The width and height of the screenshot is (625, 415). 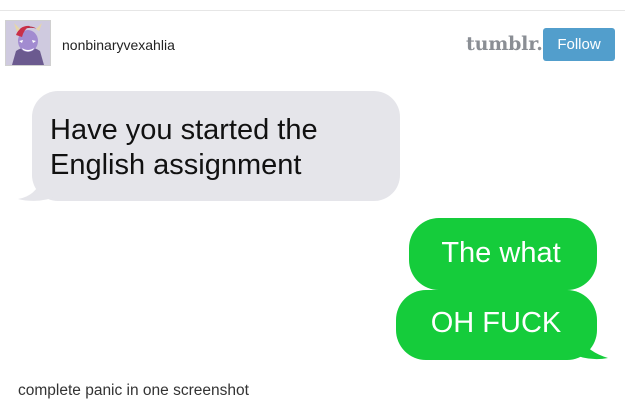 What do you see at coordinates (184, 147) in the screenshot?
I see `incoming-message-text: Have you started the English assignment` at bounding box center [184, 147].